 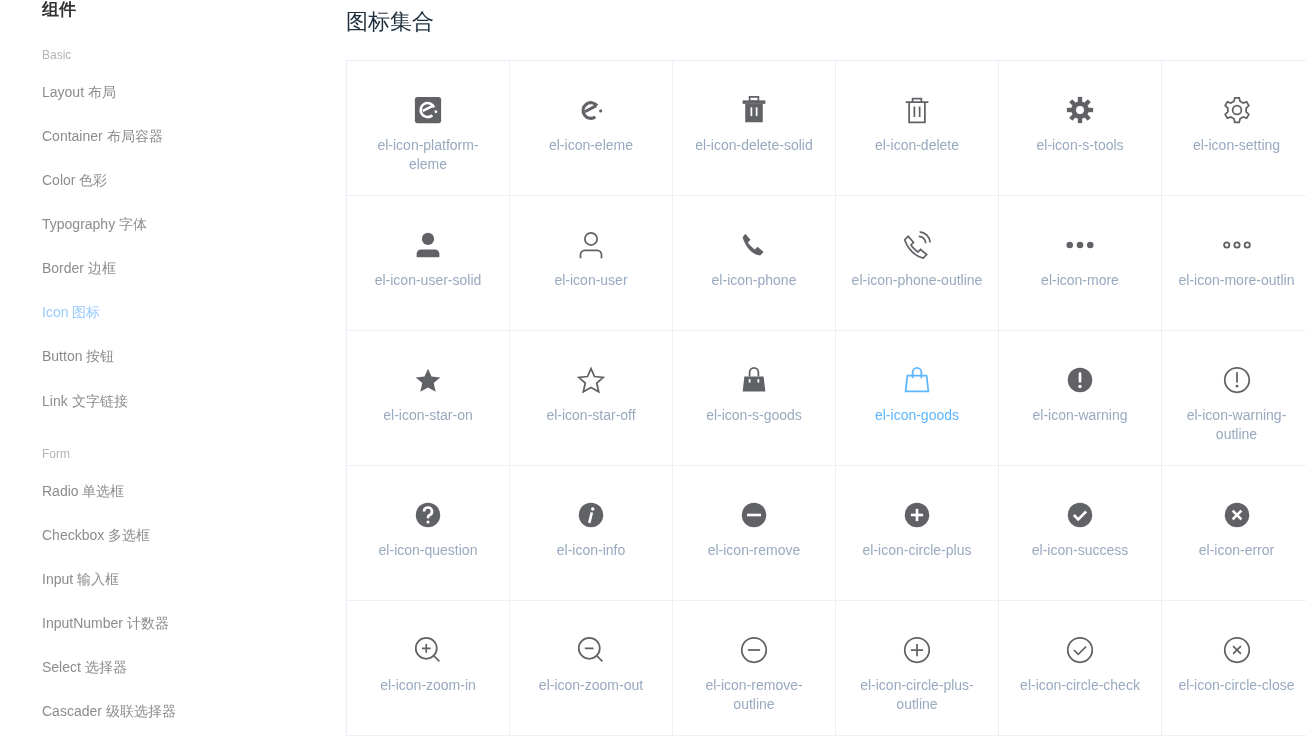 I want to click on star-icon, so click(x=591, y=380).